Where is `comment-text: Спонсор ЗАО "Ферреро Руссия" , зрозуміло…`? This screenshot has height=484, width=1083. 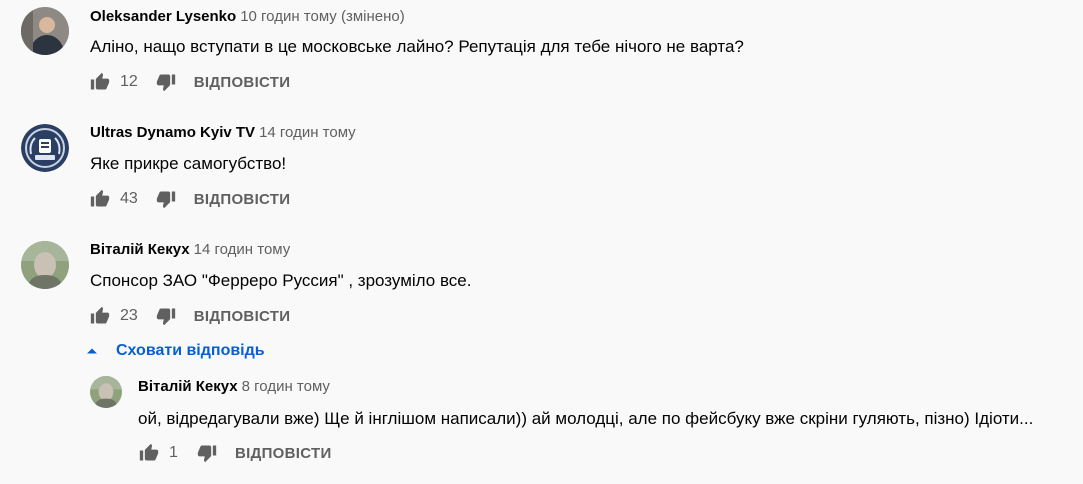 comment-text: Спонсор ЗАО "Ферреро Руссия" , зрозуміло… is located at coordinates (281, 280).